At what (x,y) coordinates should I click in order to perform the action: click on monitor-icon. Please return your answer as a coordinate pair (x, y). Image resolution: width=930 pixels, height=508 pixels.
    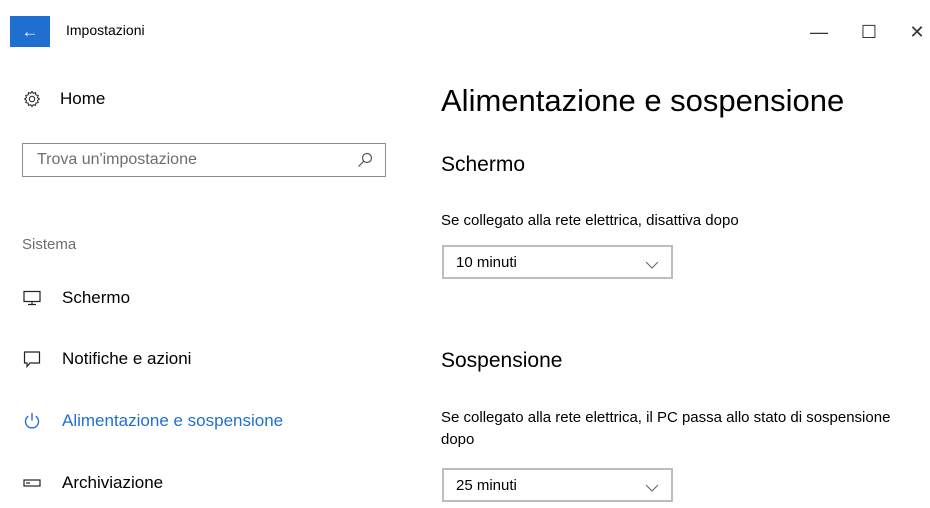
    Looking at the image, I should click on (32, 298).